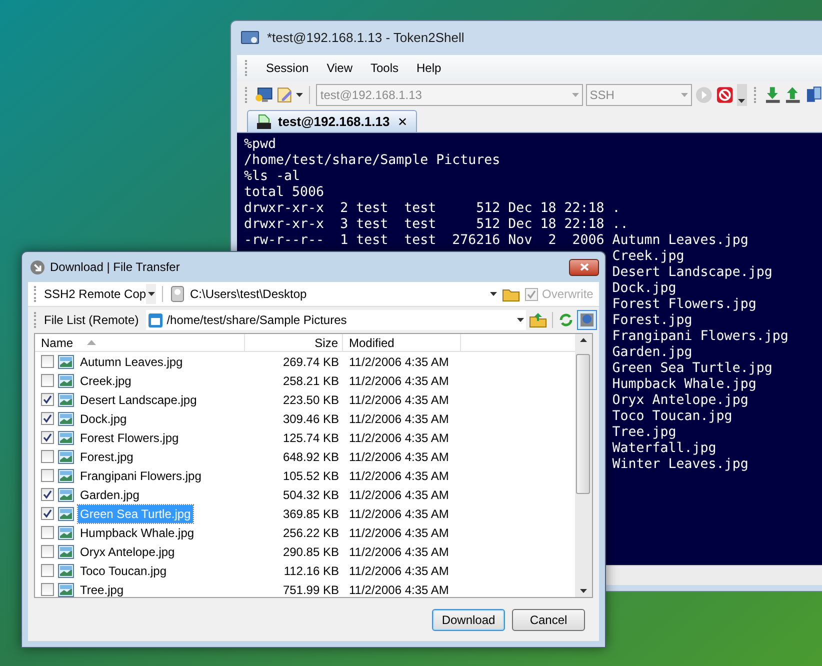 This screenshot has height=666, width=822. I want to click on file-size: 290.85 KB, so click(311, 552).